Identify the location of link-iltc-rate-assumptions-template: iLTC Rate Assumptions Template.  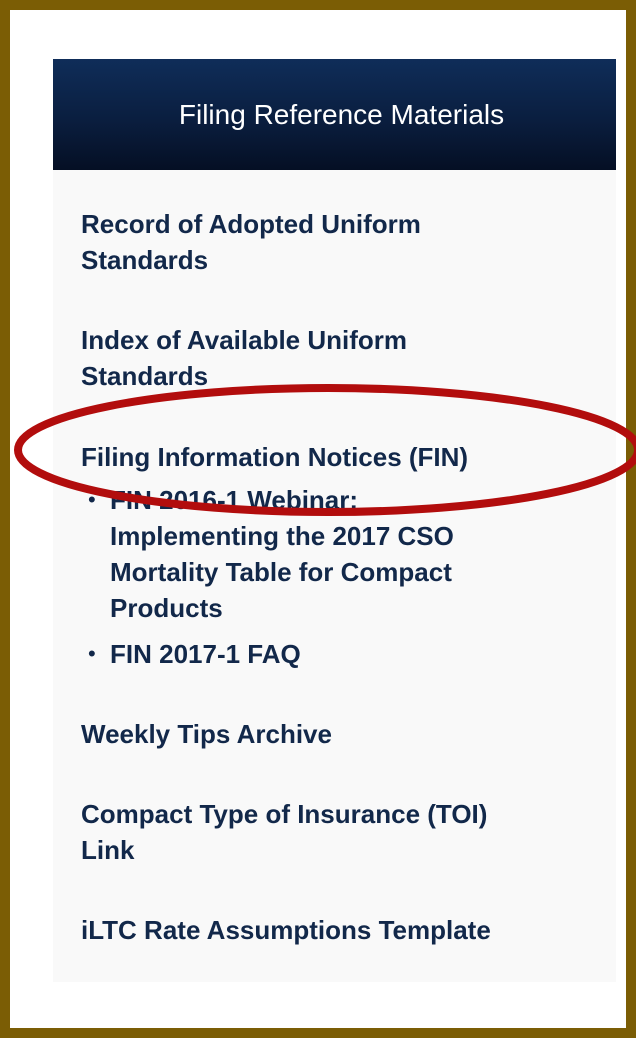
(351, 930).